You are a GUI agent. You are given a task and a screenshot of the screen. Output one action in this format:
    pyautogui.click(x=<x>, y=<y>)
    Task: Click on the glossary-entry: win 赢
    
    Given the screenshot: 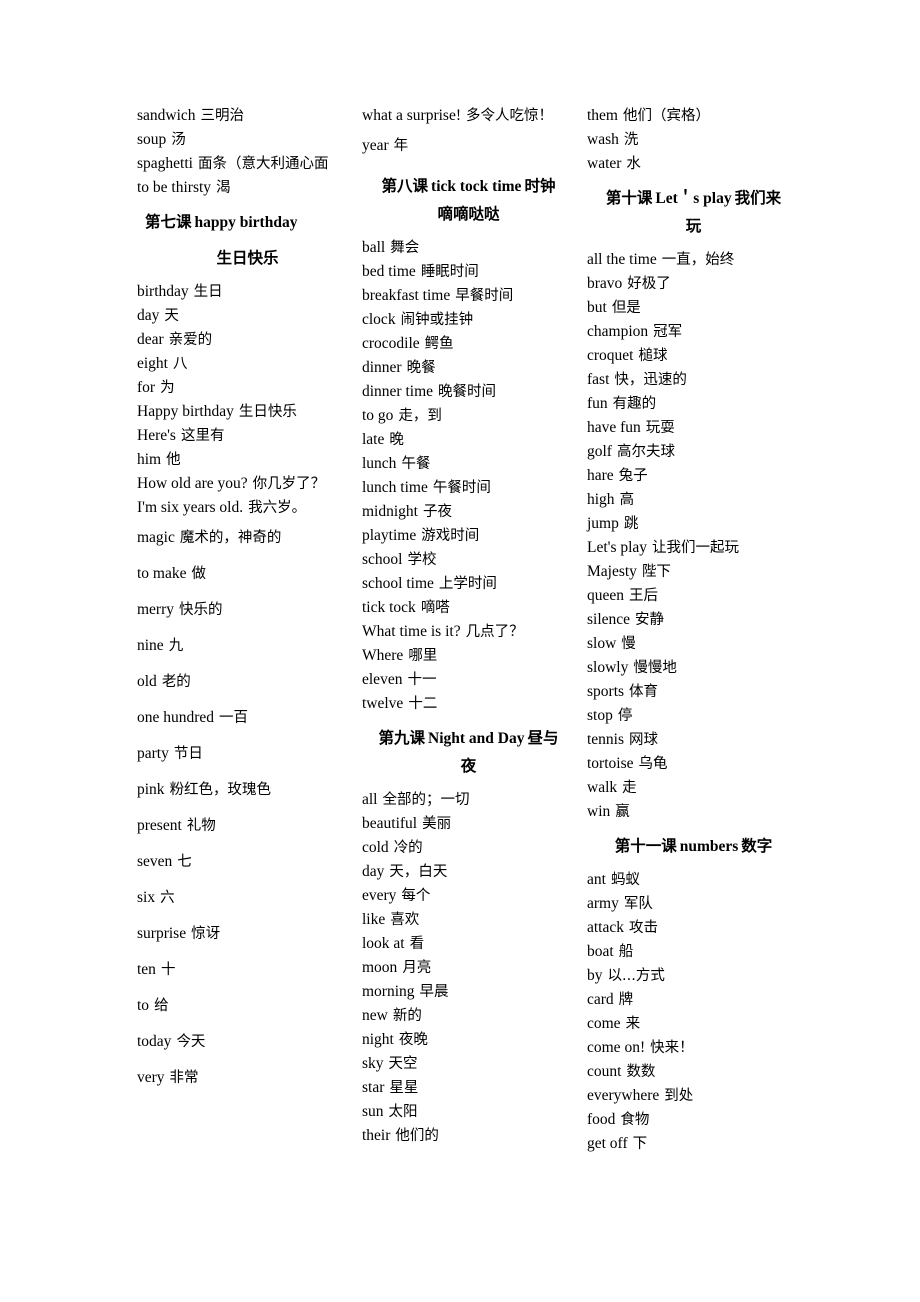 What is the action you would take?
    pyautogui.click(x=693, y=812)
    